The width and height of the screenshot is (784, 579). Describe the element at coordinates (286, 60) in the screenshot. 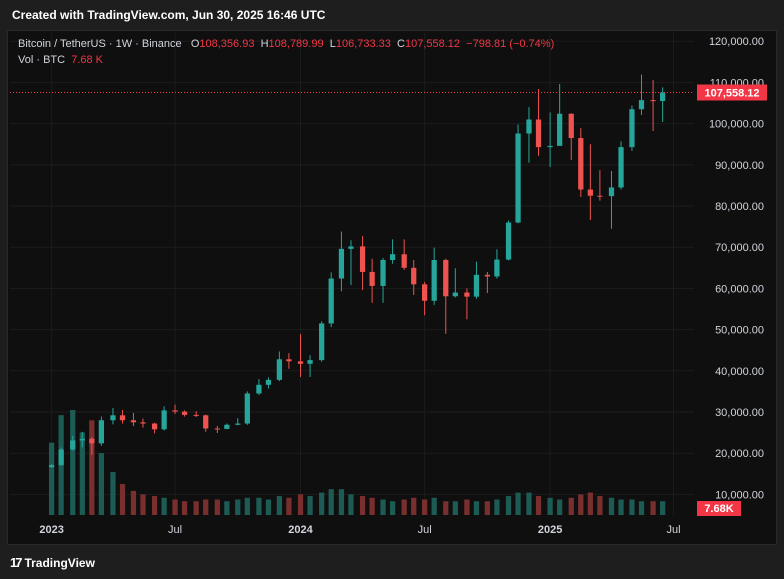

I see `legend-line-2: Vol · BTC 7.68 K` at that location.